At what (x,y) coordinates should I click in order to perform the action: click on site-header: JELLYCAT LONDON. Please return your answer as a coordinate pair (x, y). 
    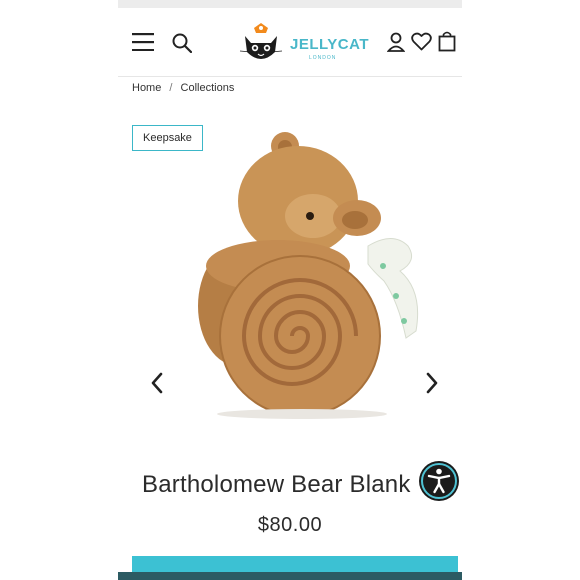
    Looking at the image, I should click on (290, 42).